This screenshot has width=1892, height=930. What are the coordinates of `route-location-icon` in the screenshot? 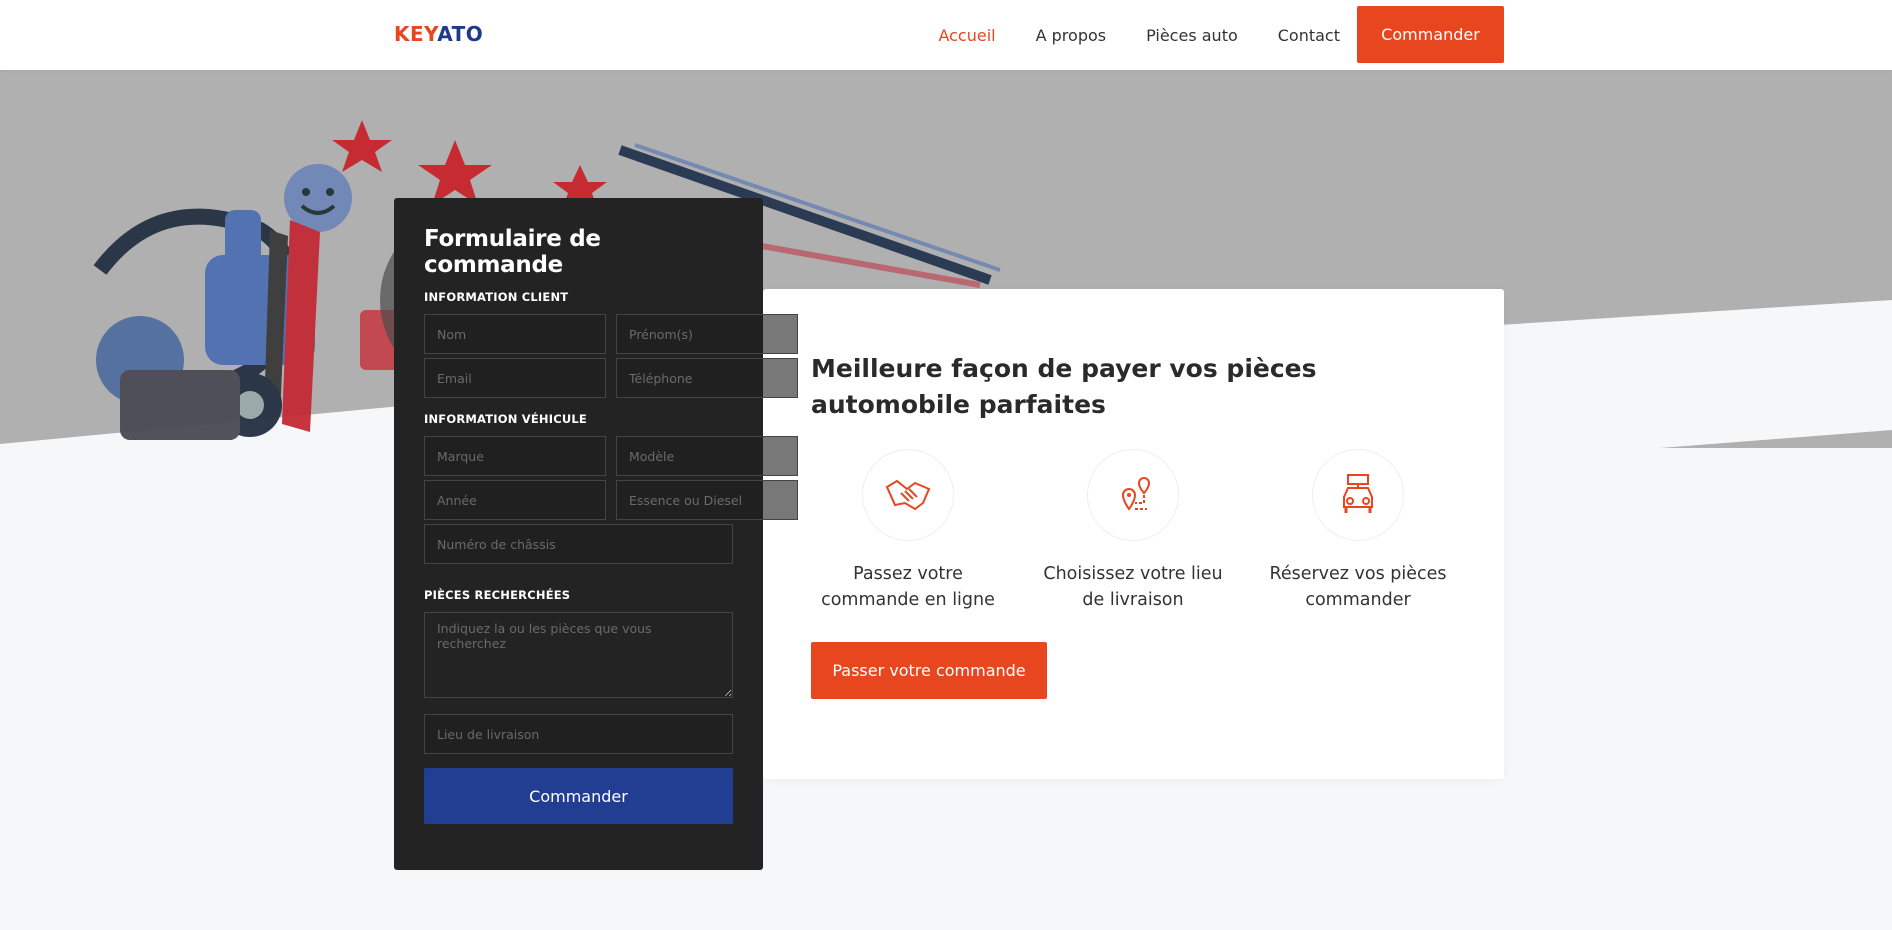 It's located at (1133, 495).